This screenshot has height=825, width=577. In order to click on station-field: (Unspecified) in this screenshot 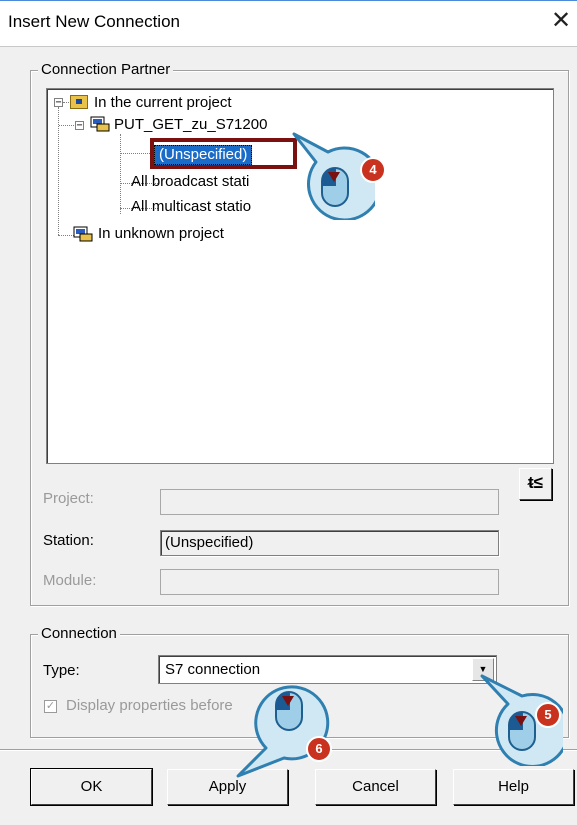, I will do `click(329, 543)`.